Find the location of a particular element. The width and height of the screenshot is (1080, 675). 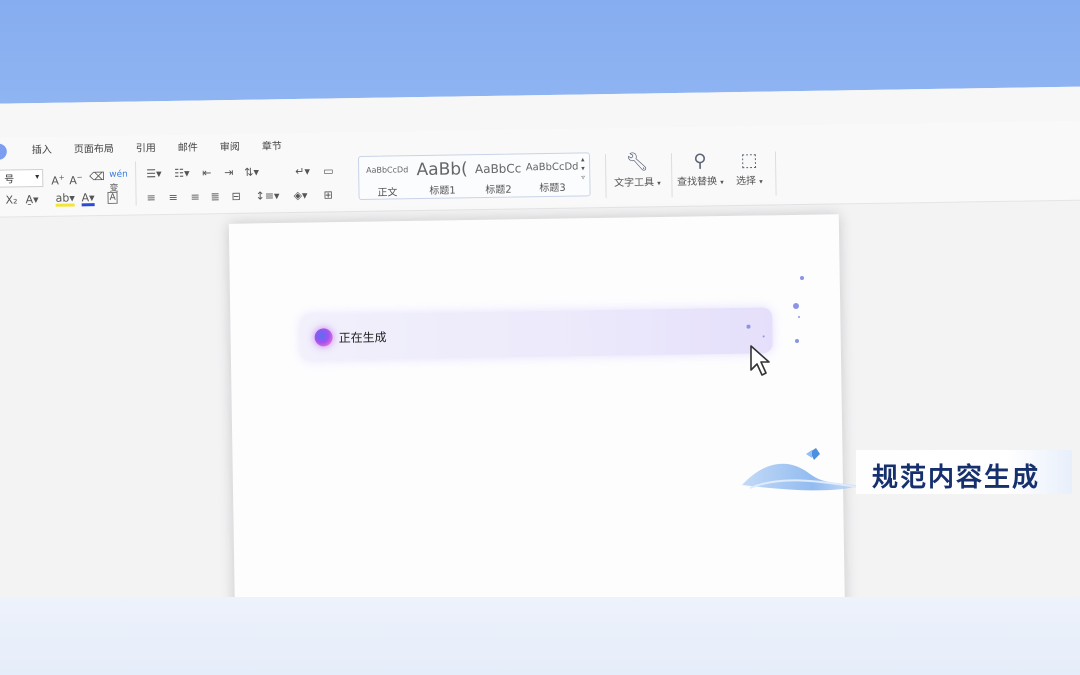

select-icon: ⬚ is located at coordinates (749, 160).